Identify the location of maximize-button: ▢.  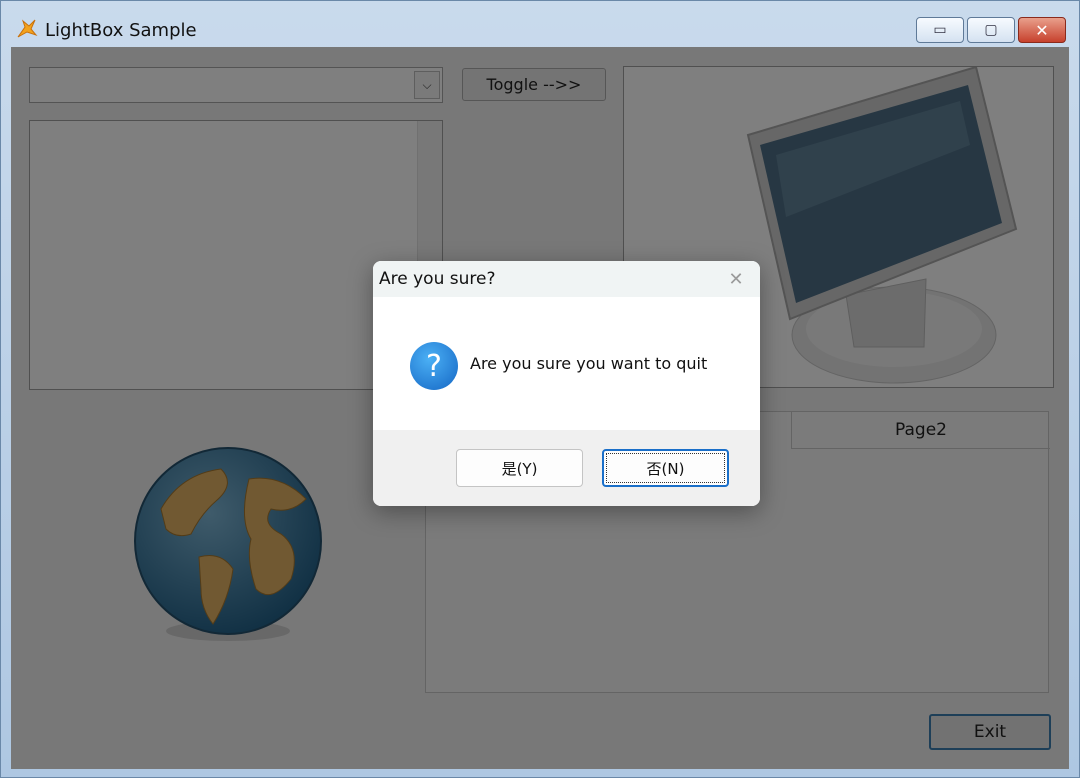
(991, 30).